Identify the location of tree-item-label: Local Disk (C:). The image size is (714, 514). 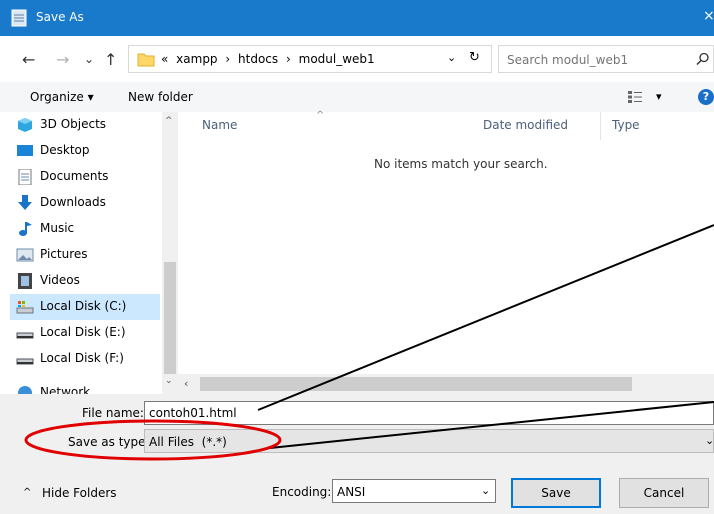
(83, 306).